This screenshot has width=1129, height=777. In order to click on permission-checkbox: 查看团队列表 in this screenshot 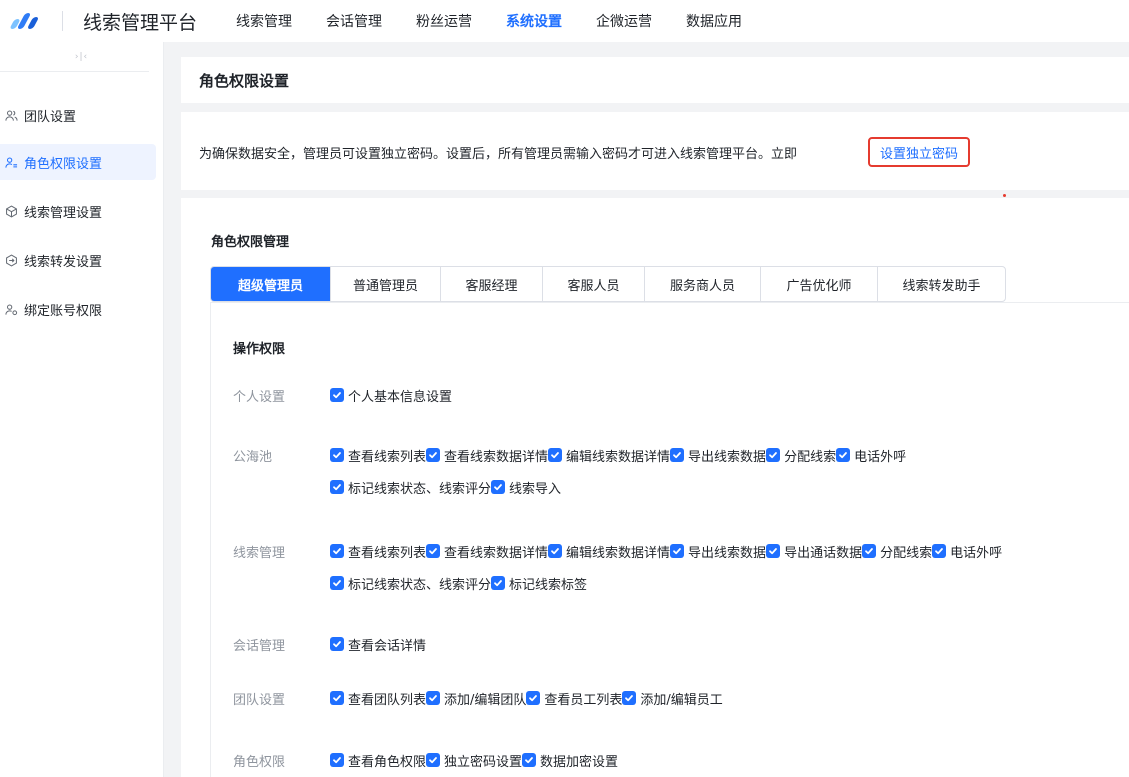, I will do `click(378, 698)`.